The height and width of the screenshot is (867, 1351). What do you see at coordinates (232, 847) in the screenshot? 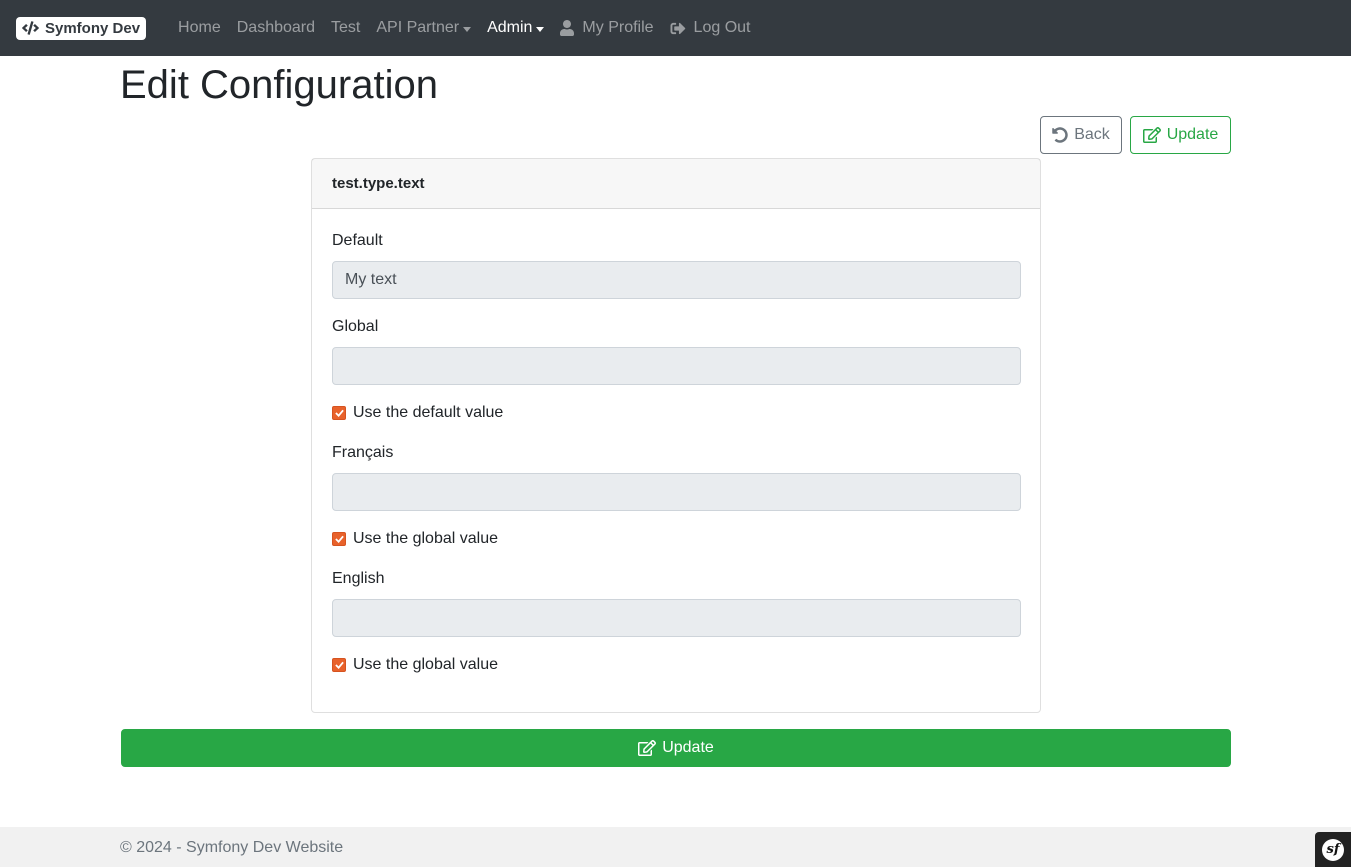
I see `footer-text: © 2024 - Symfony Dev Website` at bounding box center [232, 847].